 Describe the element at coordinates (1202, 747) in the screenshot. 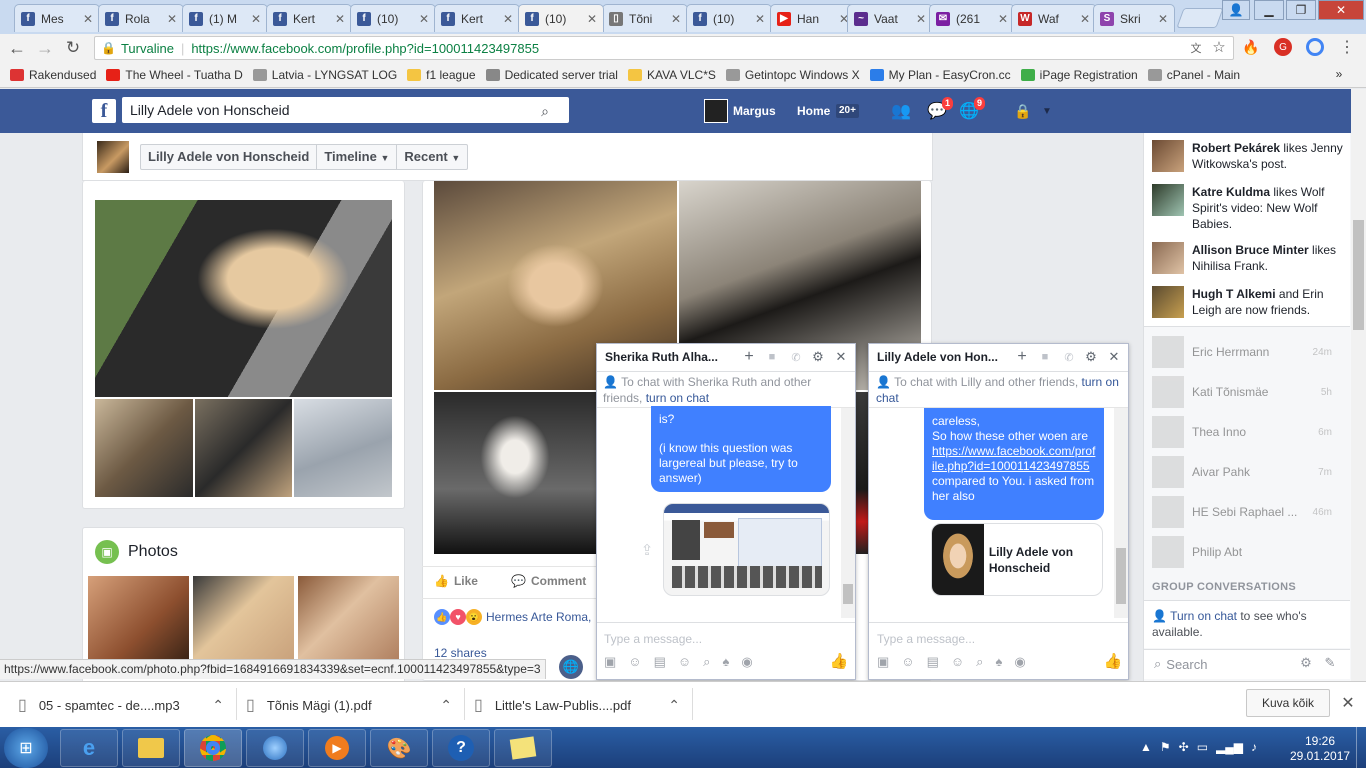

I see `tray-display-icon: ▭` at that location.